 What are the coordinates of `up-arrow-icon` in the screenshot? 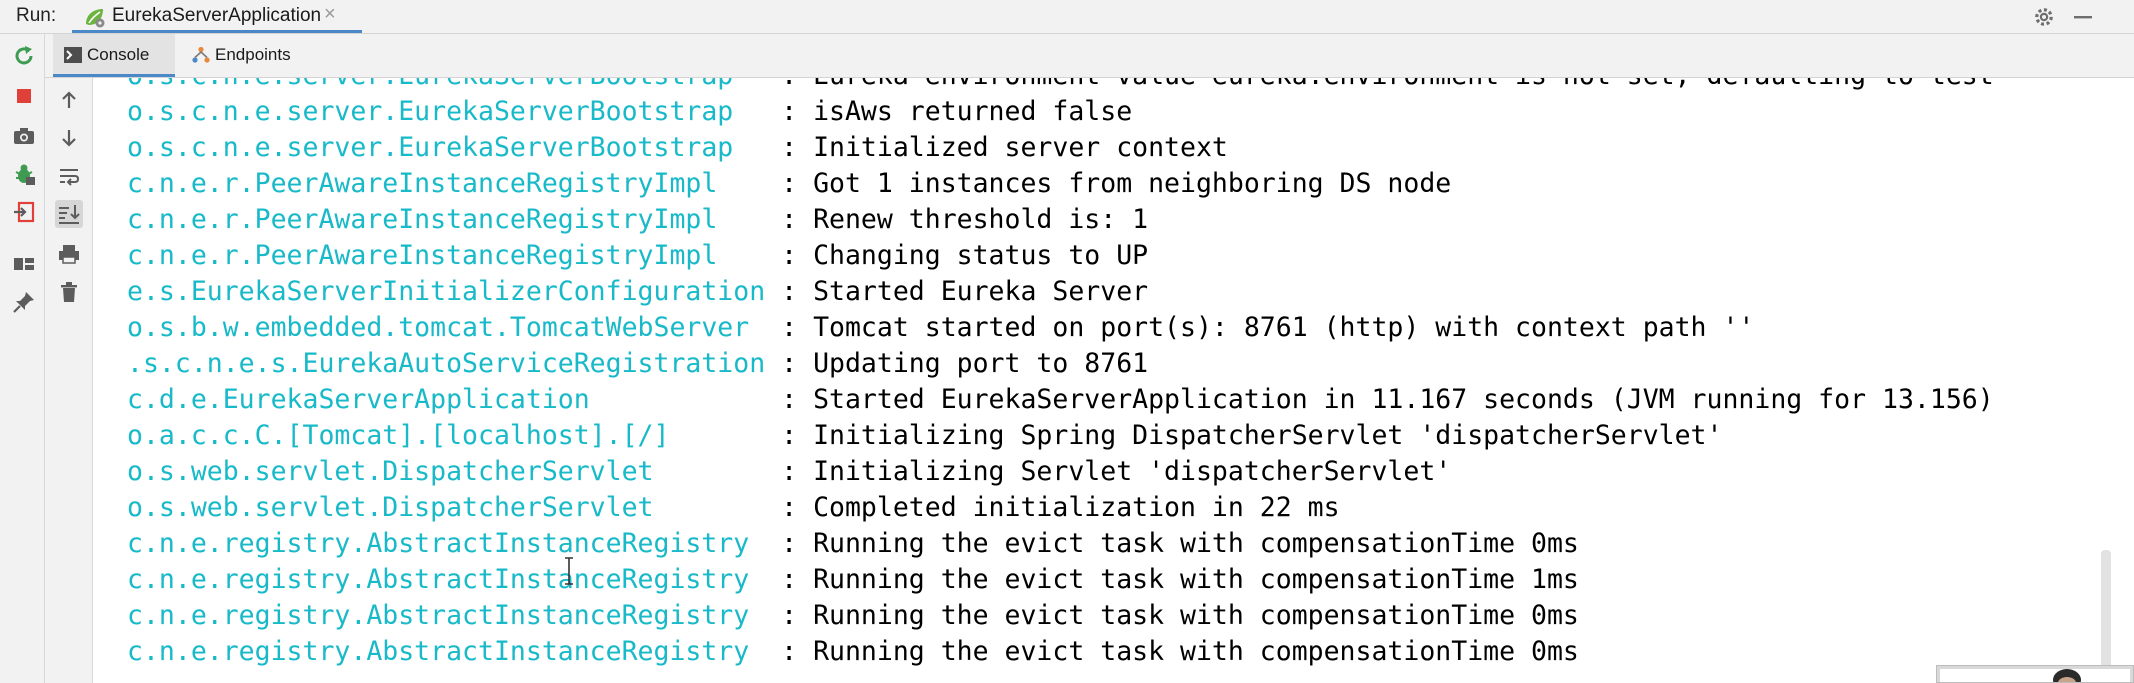 It's located at (69, 100).